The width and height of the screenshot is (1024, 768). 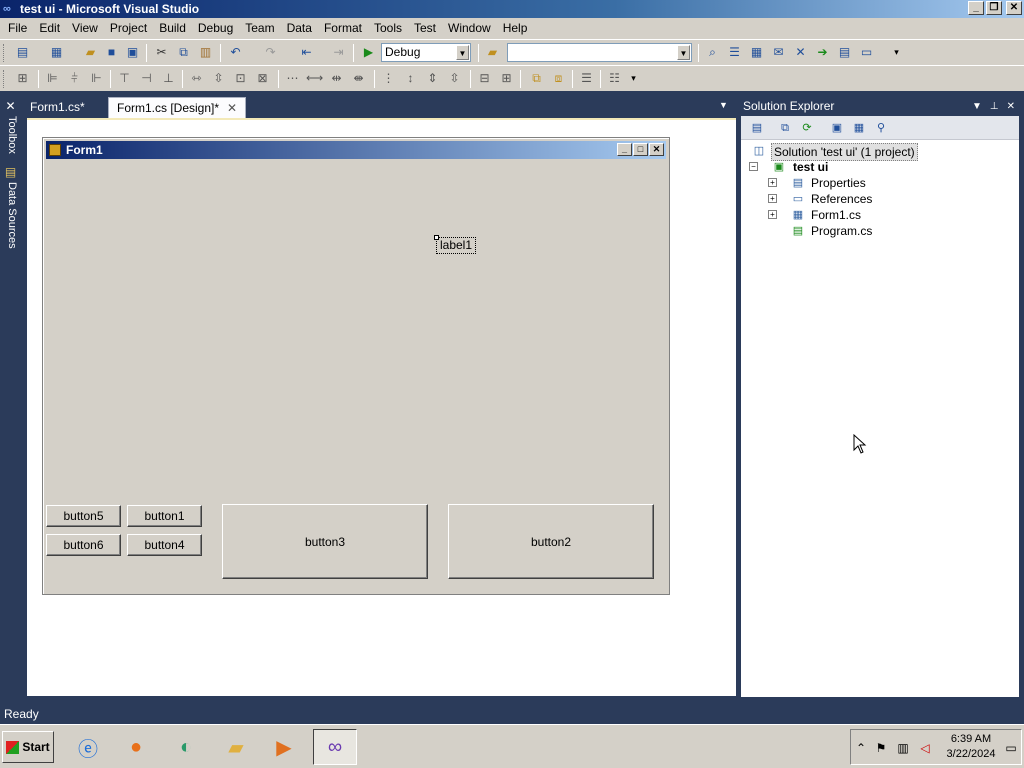 I want to click on button5: button5, so click(x=83, y=516).